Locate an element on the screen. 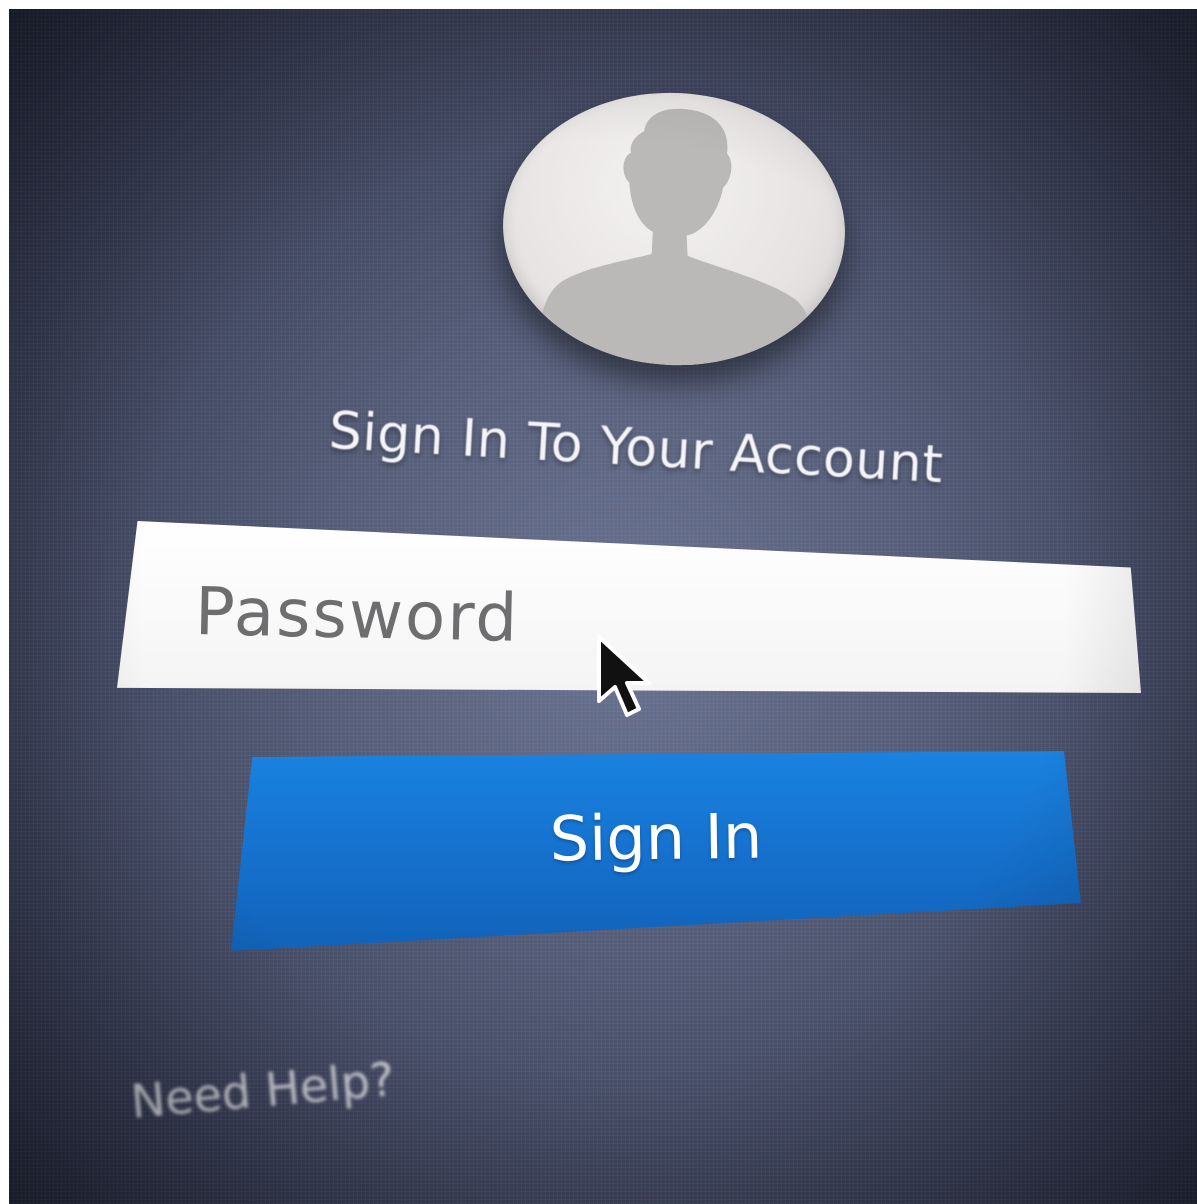  sign-in-button: Sign In is located at coordinates (656, 851).